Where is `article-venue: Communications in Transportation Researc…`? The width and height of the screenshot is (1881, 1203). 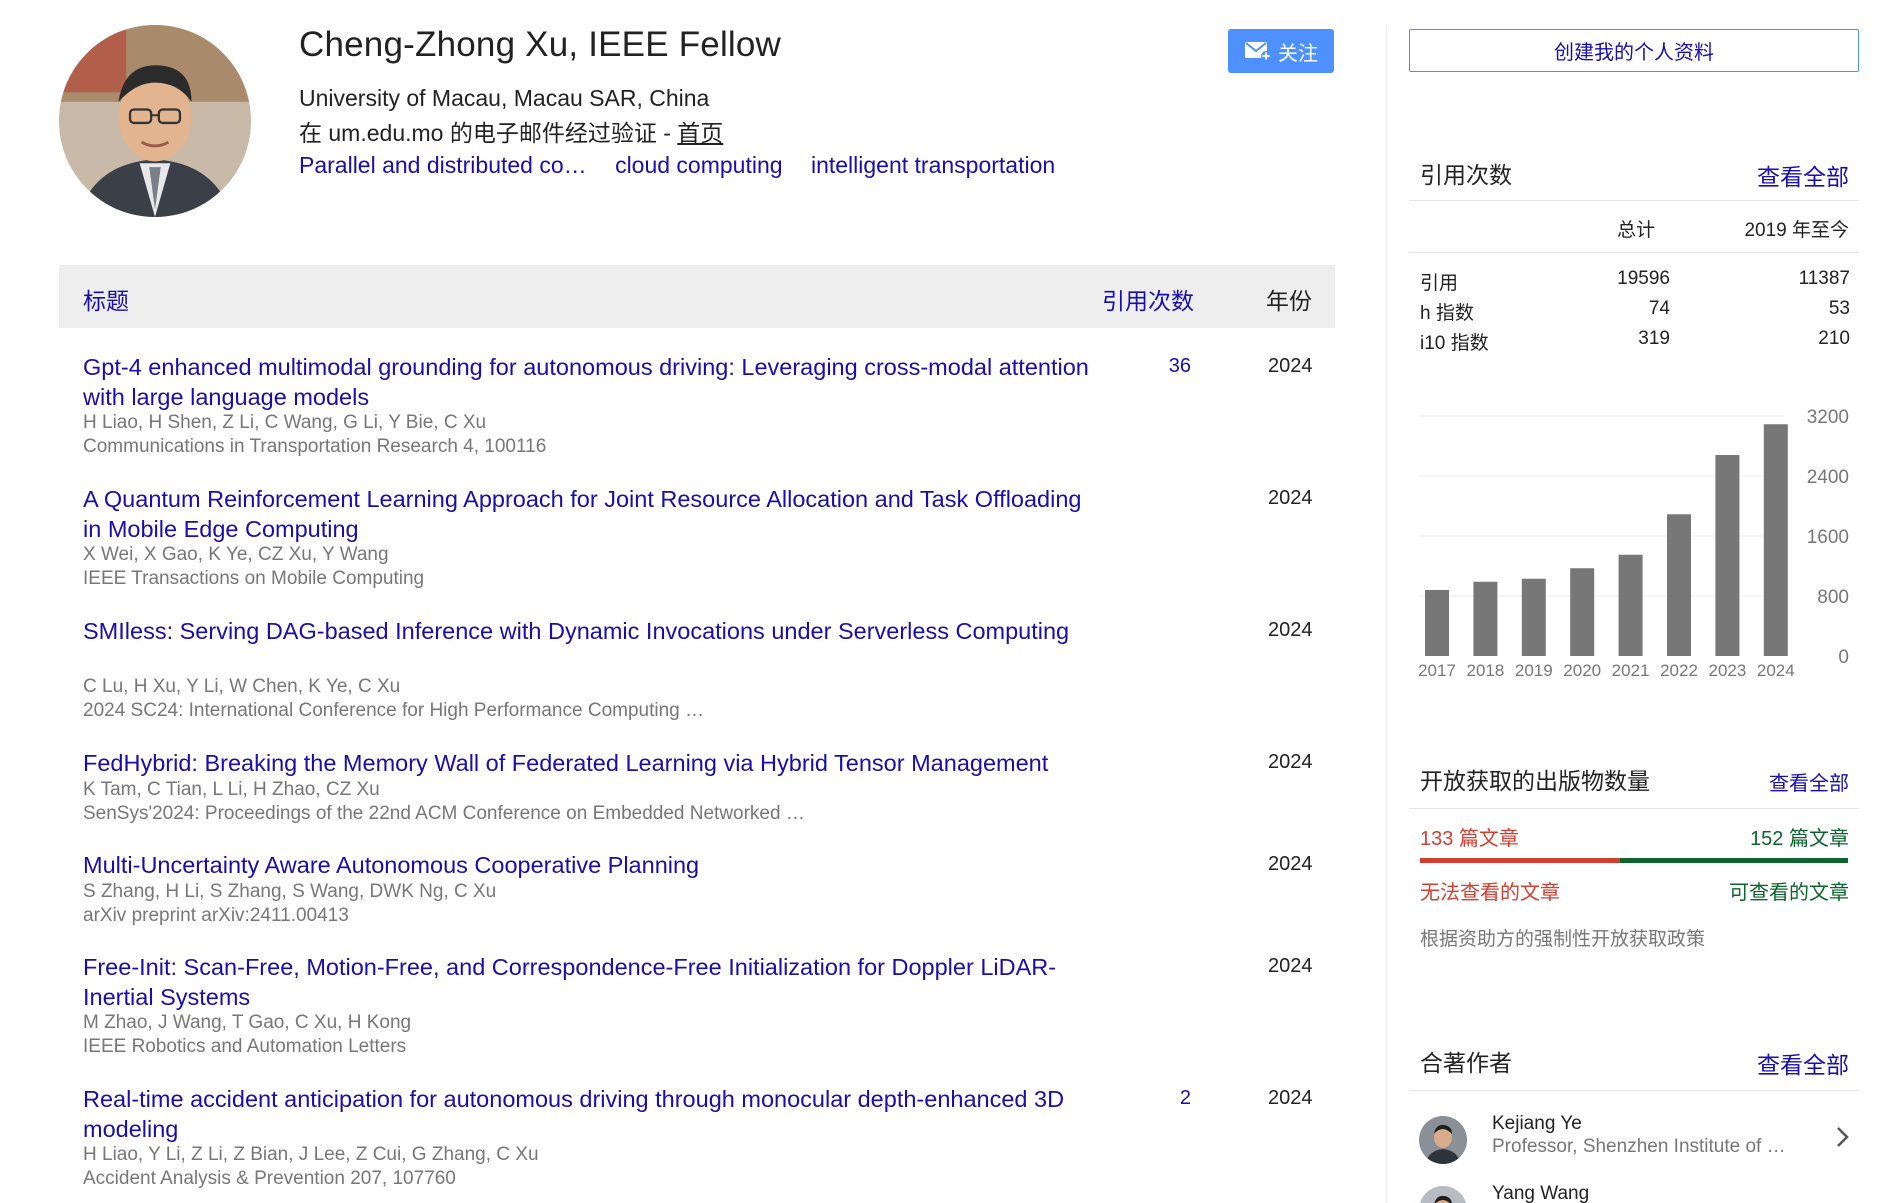 article-venue: Communications in Transportation Researc… is located at coordinates (315, 446).